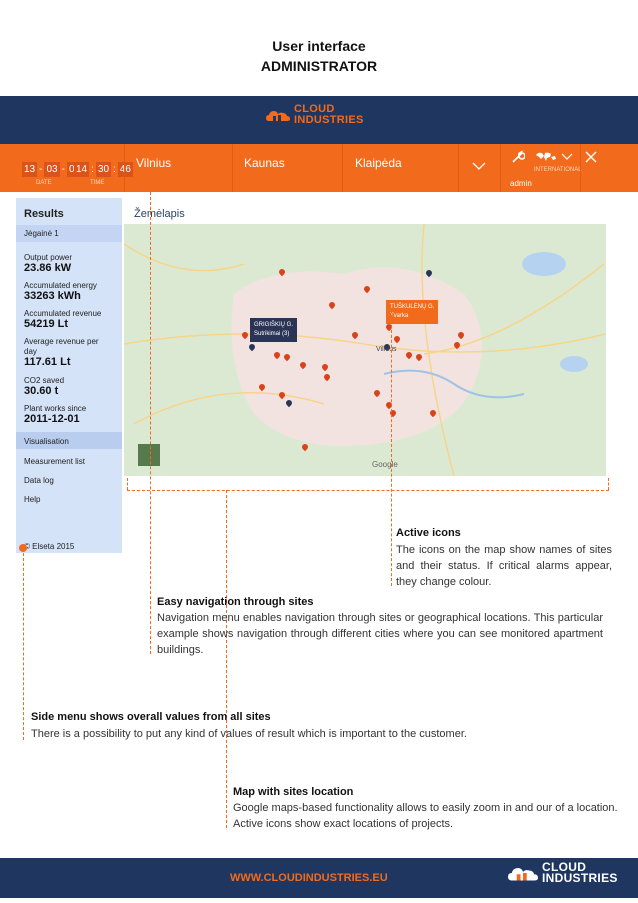 The width and height of the screenshot is (638, 903). What do you see at coordinates (378, 163) in the screenshot?
I see `tab-klaipeda: Klaipėda` at bounding box center [378, 163].